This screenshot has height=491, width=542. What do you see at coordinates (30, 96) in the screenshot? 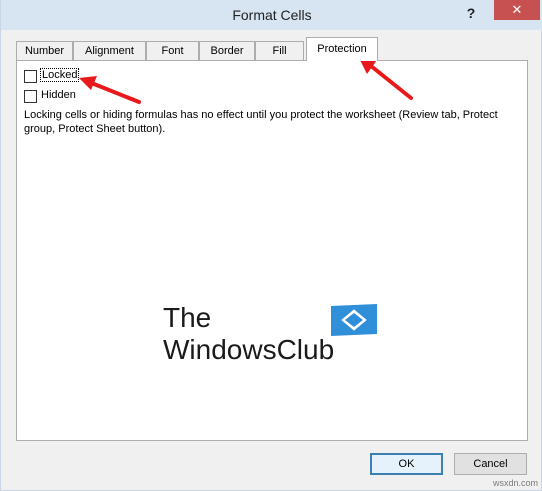
I see `hidden-checkbox` at bounding box center [30, 96].